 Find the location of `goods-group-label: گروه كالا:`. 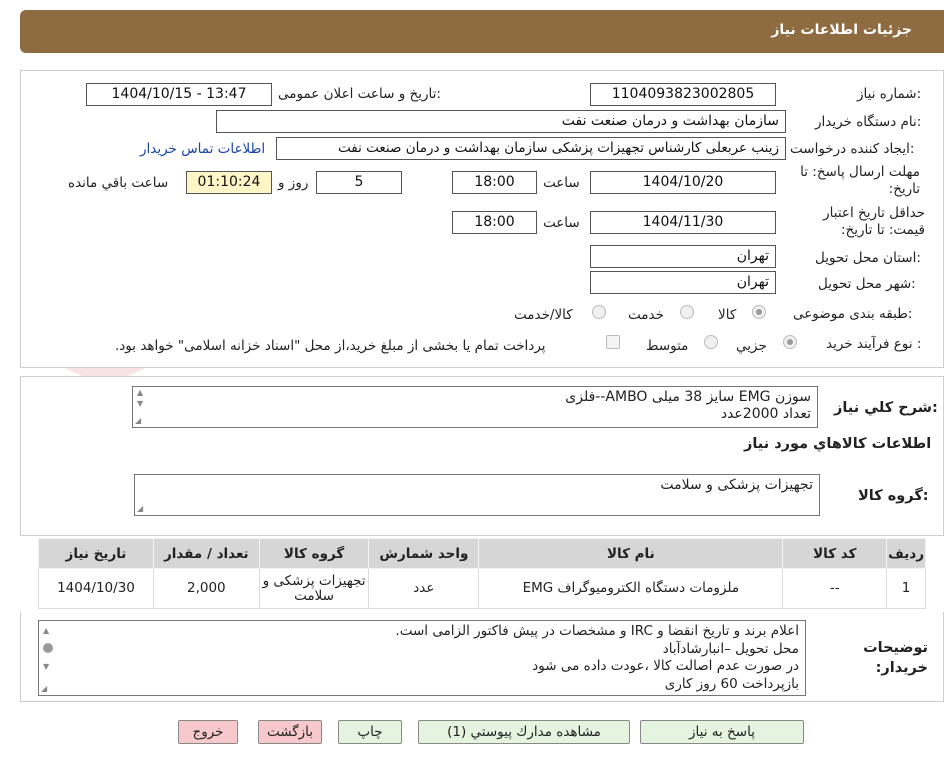

goods-group-label: گروه كالا: is located at coordinates (893, 496).